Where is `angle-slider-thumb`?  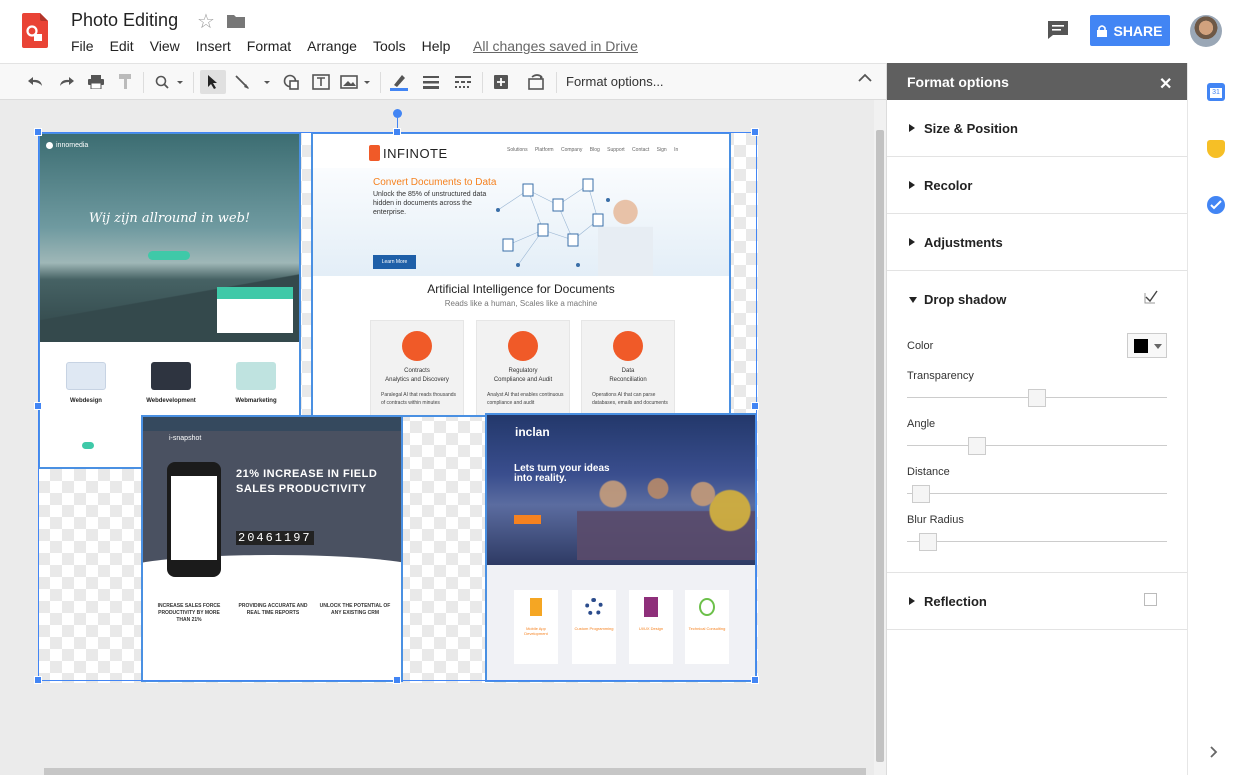
angle-slider-thumb is located at coordinates (976, 446).